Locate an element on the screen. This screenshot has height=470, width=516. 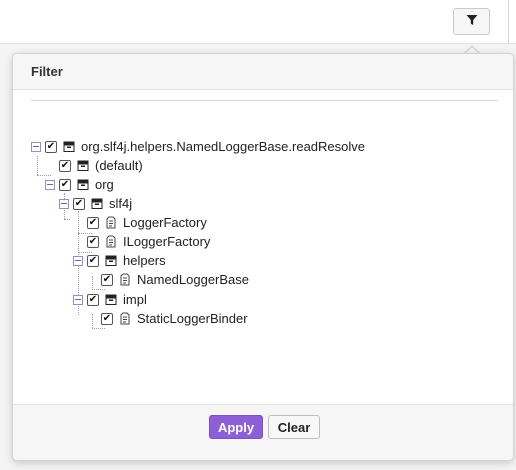
popup-footer: Apply Clear is located at coordinates (263, 432).